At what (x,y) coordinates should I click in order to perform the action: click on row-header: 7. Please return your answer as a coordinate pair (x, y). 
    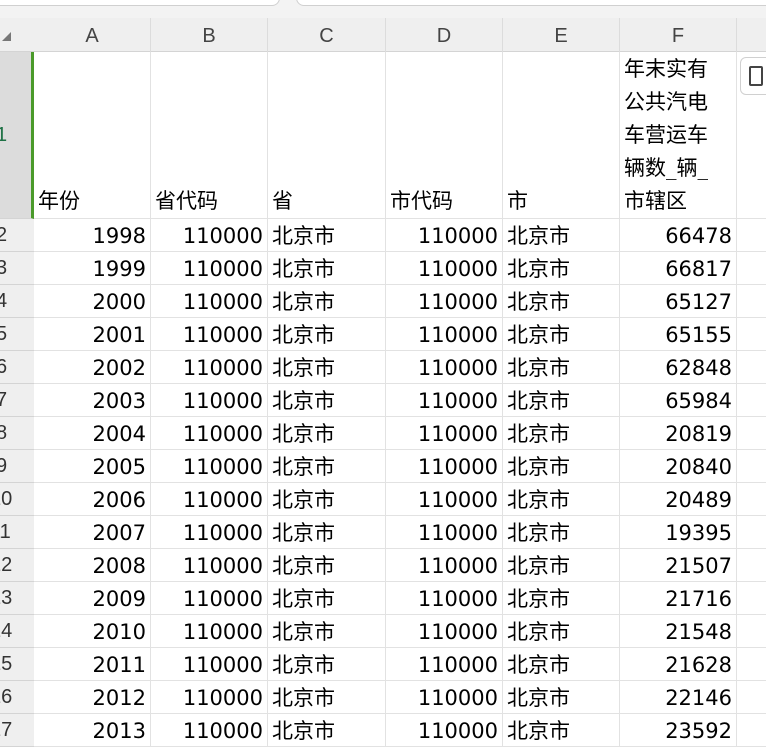
    Looking at the image, I should click on (17, 400).